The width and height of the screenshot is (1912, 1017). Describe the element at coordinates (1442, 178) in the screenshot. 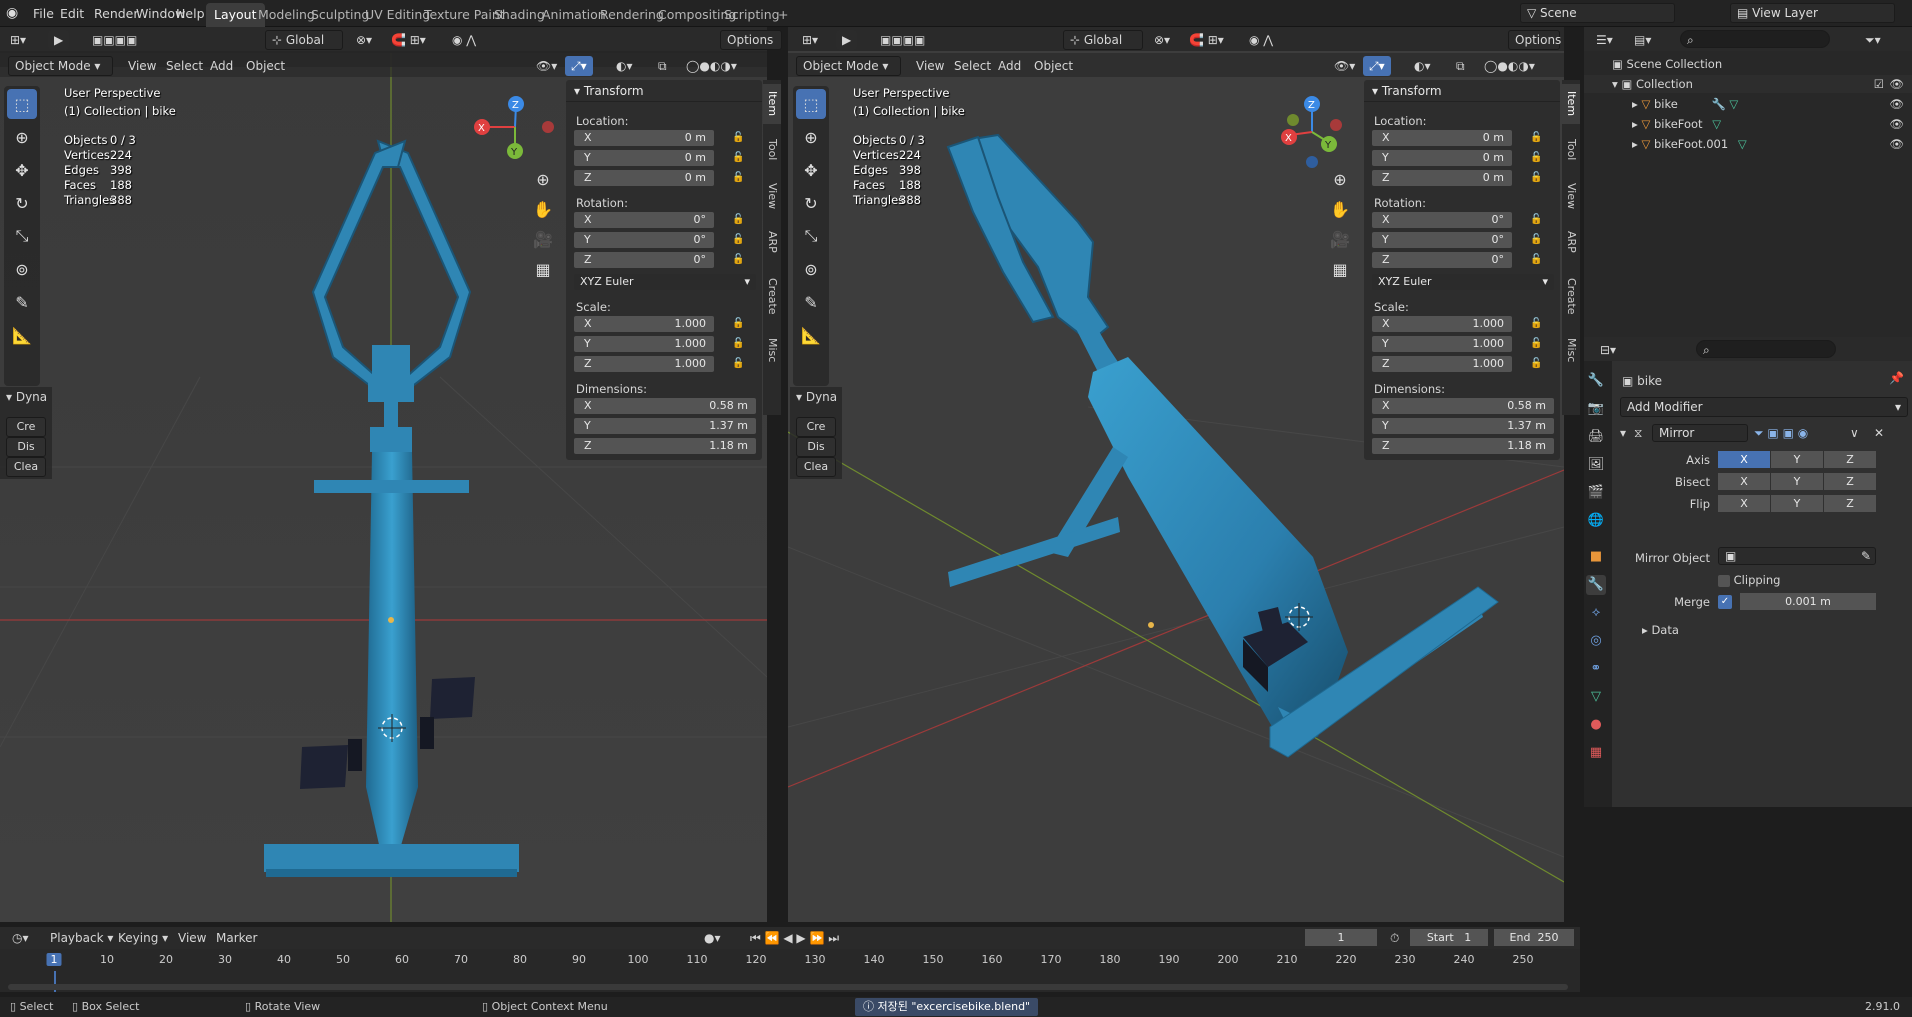

I see `location-z-field: Z0 m` at that location.